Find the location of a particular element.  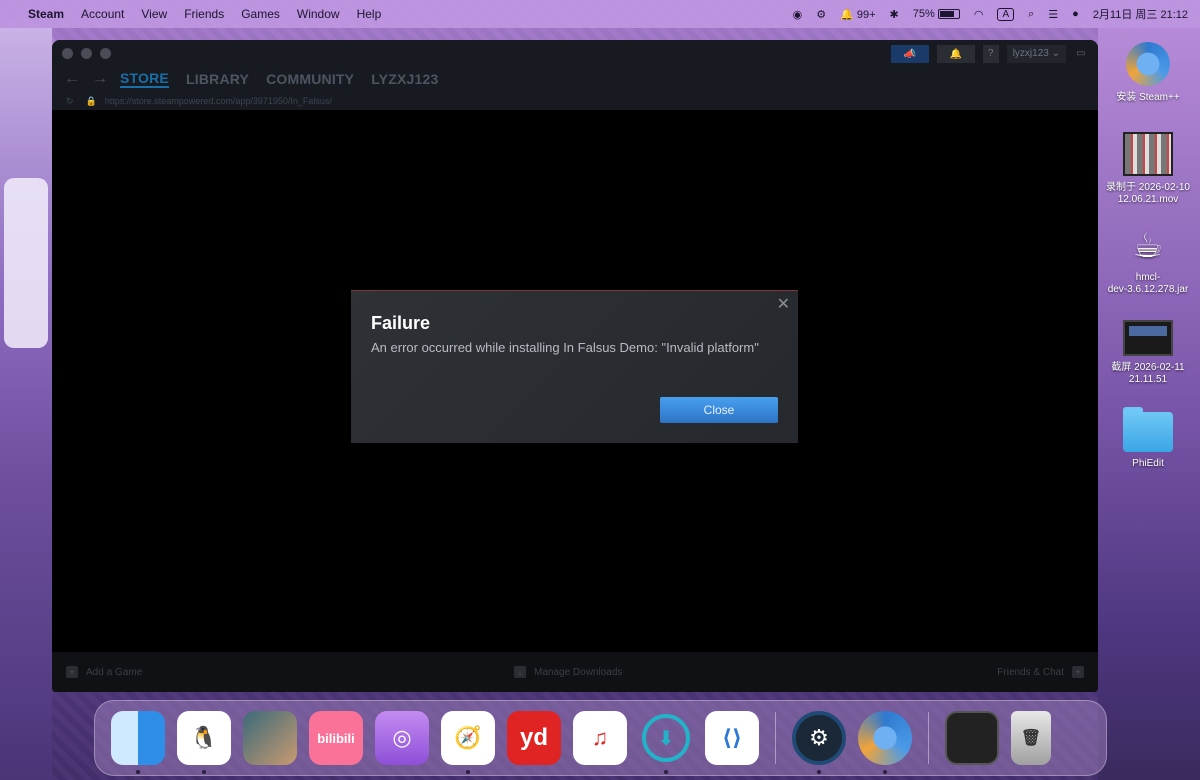

tab-library: LIBRARY is located at coordinates (217, 79).